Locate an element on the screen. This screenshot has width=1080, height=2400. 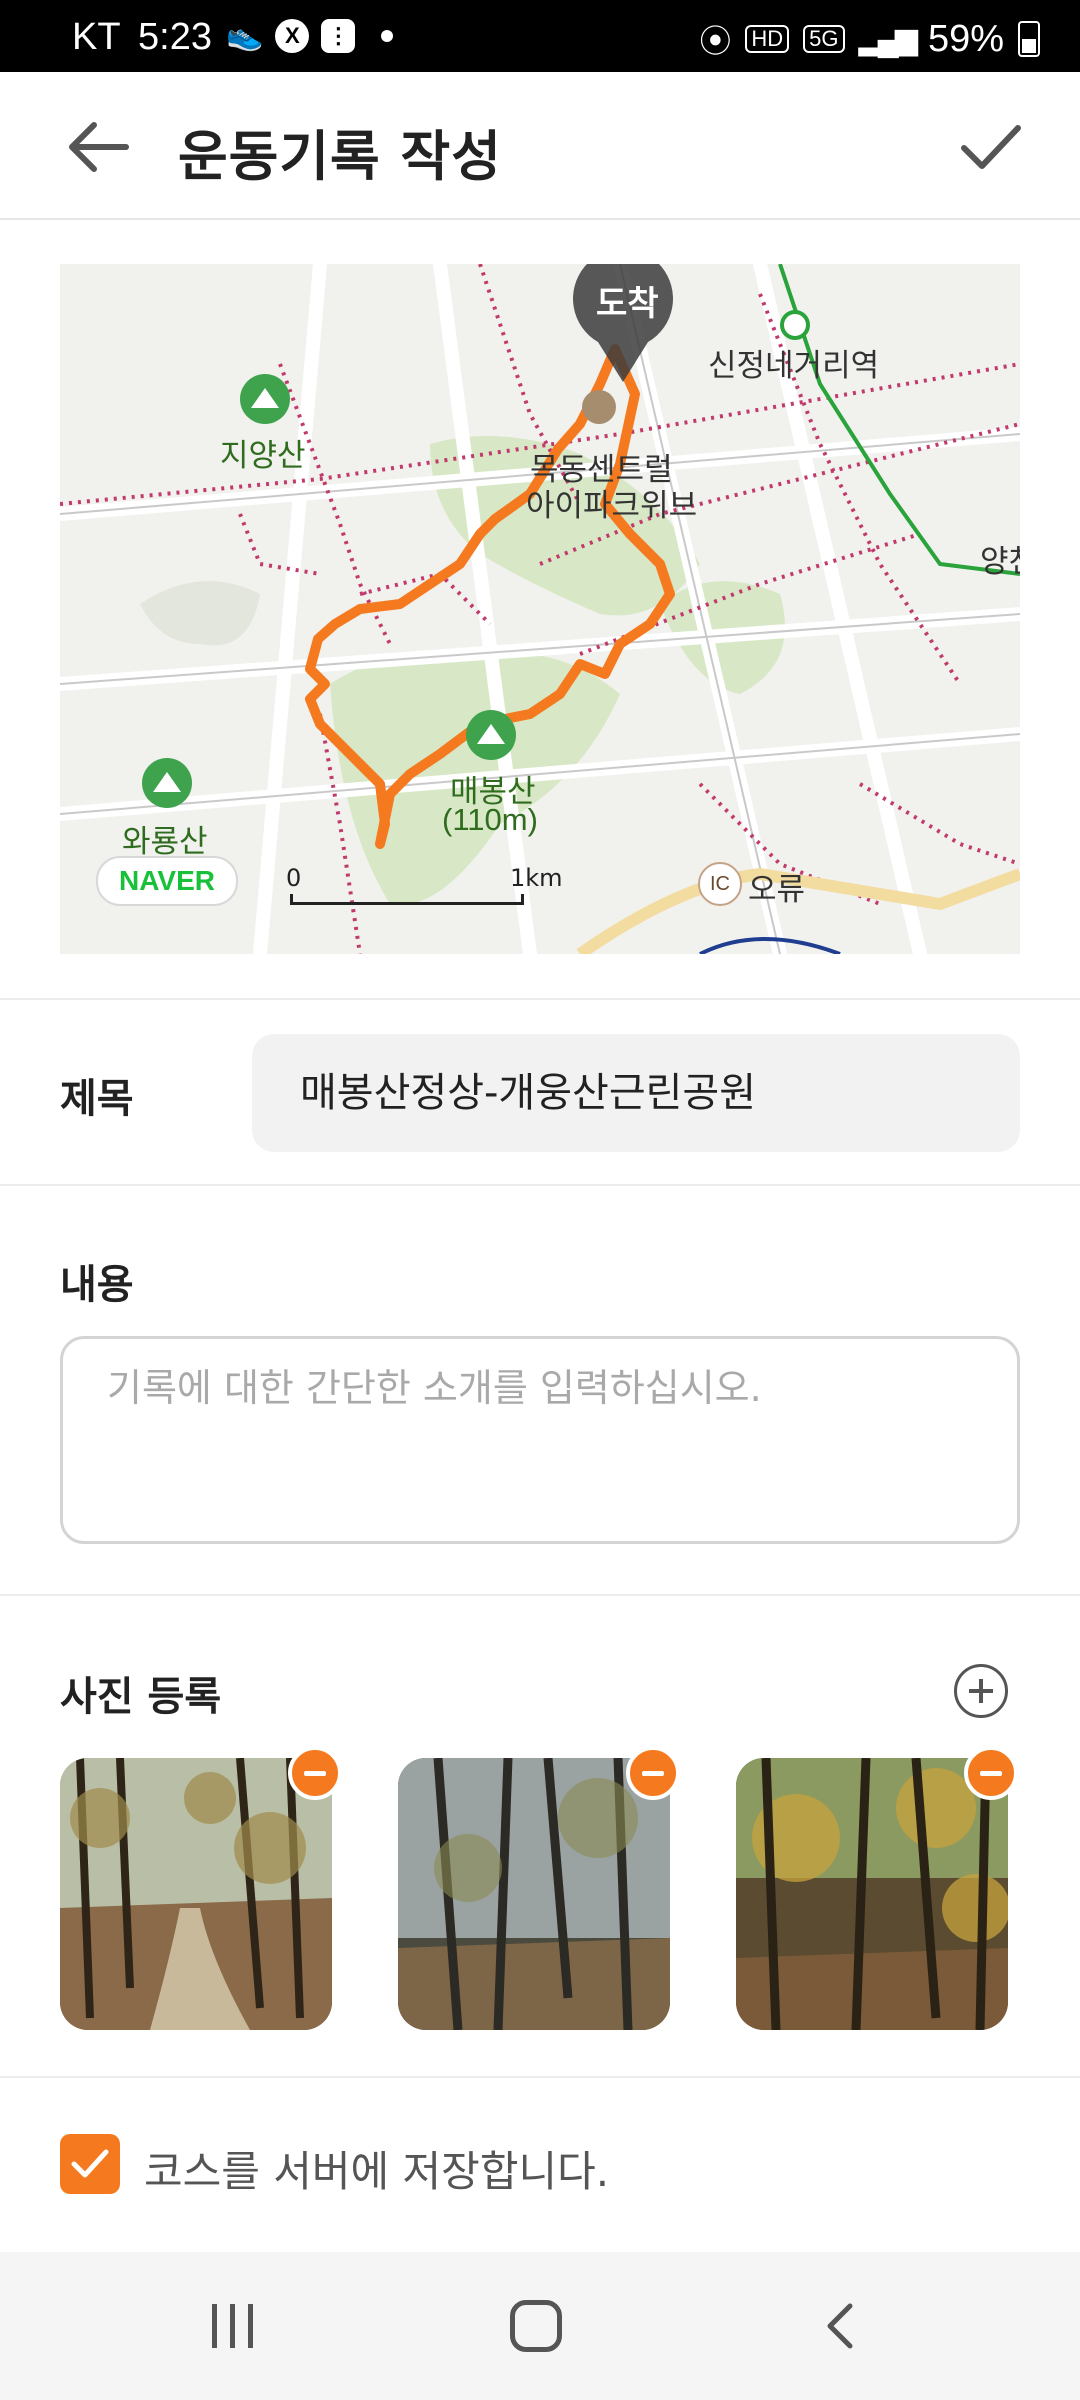
map-scale-bar is located at coordinates (407, 899).